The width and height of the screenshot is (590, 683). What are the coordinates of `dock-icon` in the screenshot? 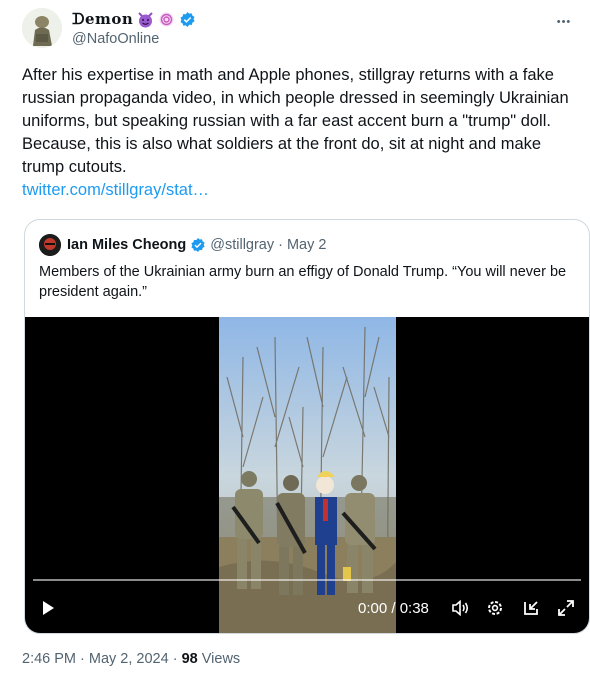 It's located at (531, 608).